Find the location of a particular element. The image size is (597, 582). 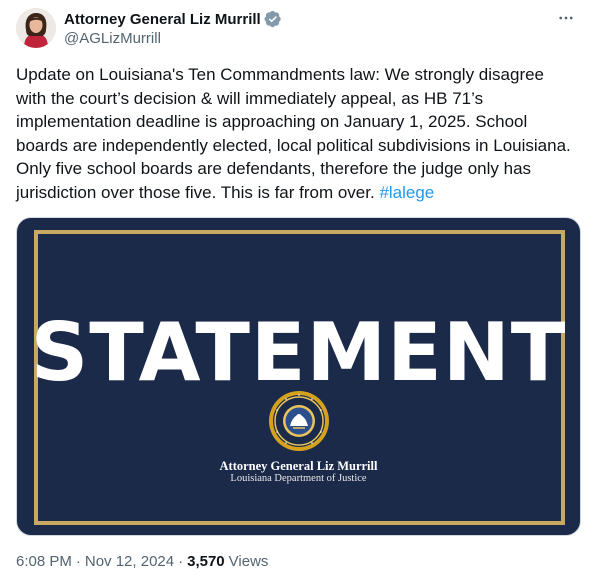

tweet-meta: 6:08 PM · Nov 12, 2024 · 3,570 Views is located at coordinates (142, 561).